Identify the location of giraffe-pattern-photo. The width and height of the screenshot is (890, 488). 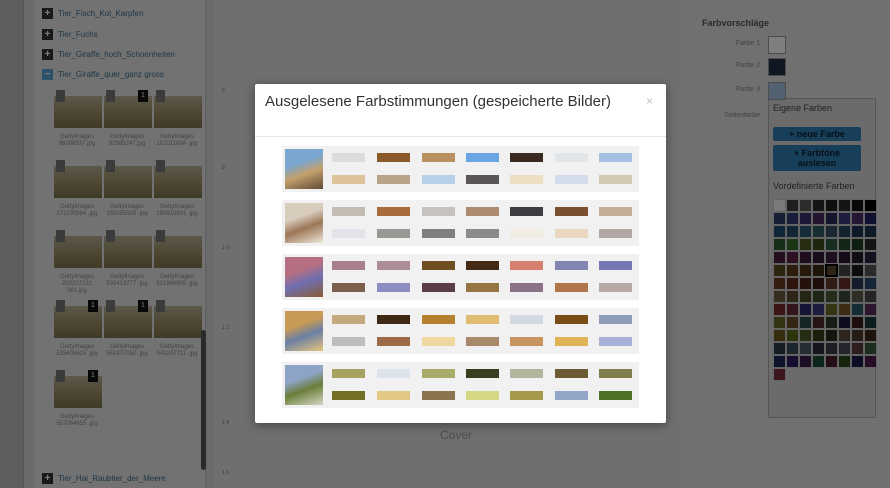
(304, 223).